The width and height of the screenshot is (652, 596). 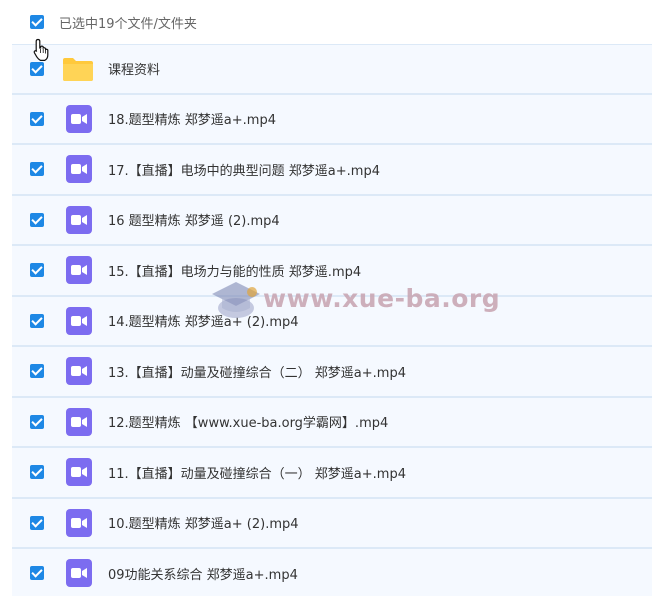 I want to click on file-name: 15.【直播】电场力与能的性质 郑梦遥.mp4, so click(x=234, y=270).